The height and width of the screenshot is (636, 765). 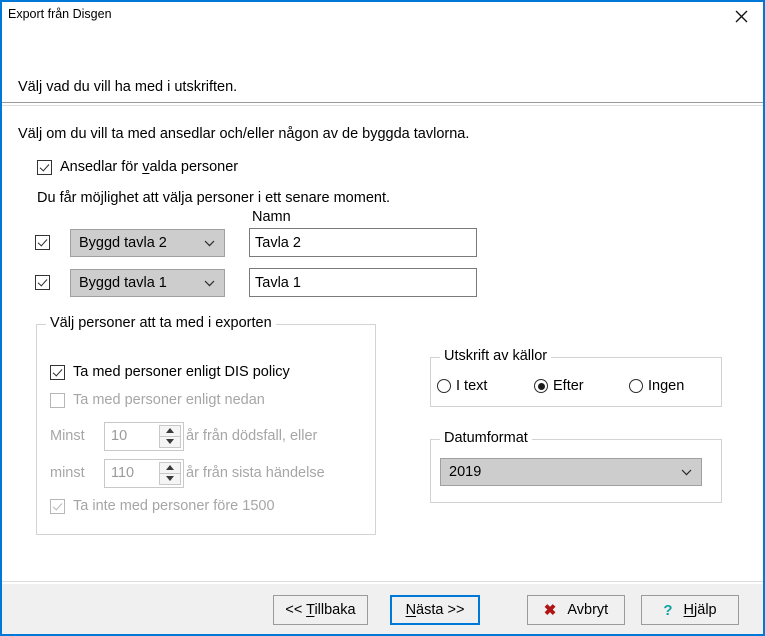 What do you see at coordinates (60, 14) in the screenshot?
I see `window-title: Export från Disgen` at bounding box center [60, 14].